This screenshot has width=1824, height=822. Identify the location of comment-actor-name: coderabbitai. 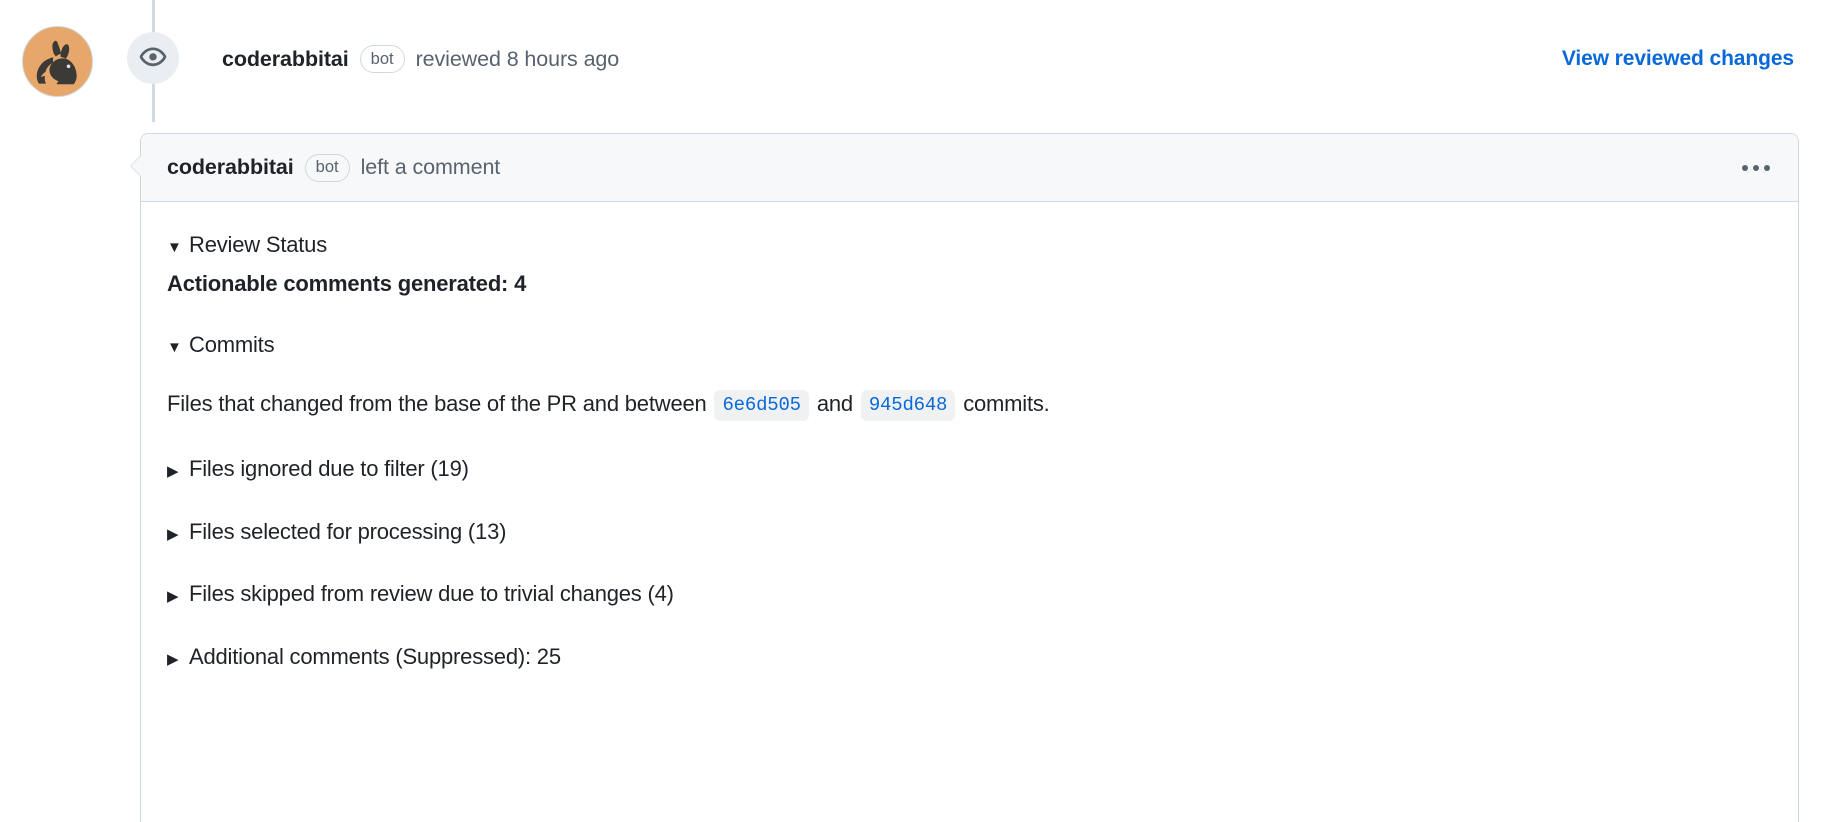
(230, 167).